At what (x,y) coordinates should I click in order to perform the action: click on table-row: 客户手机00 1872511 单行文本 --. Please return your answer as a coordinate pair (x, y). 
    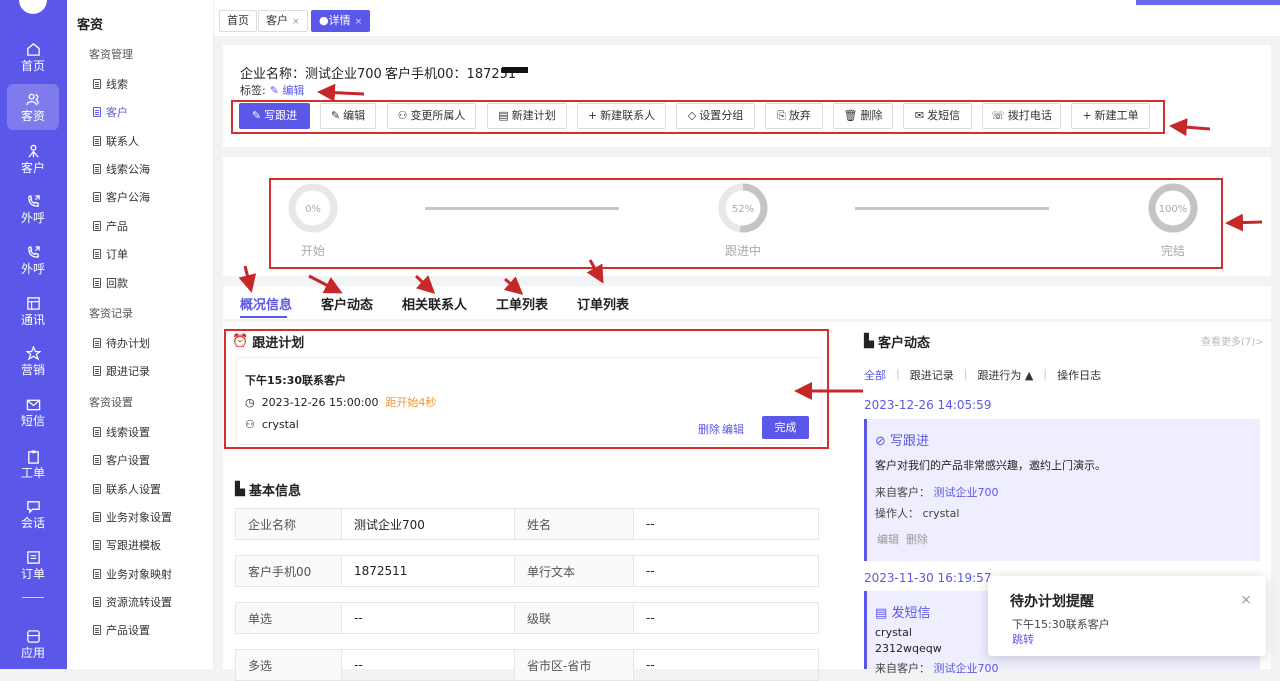
    Looking at the image, I should click on (527, 571).